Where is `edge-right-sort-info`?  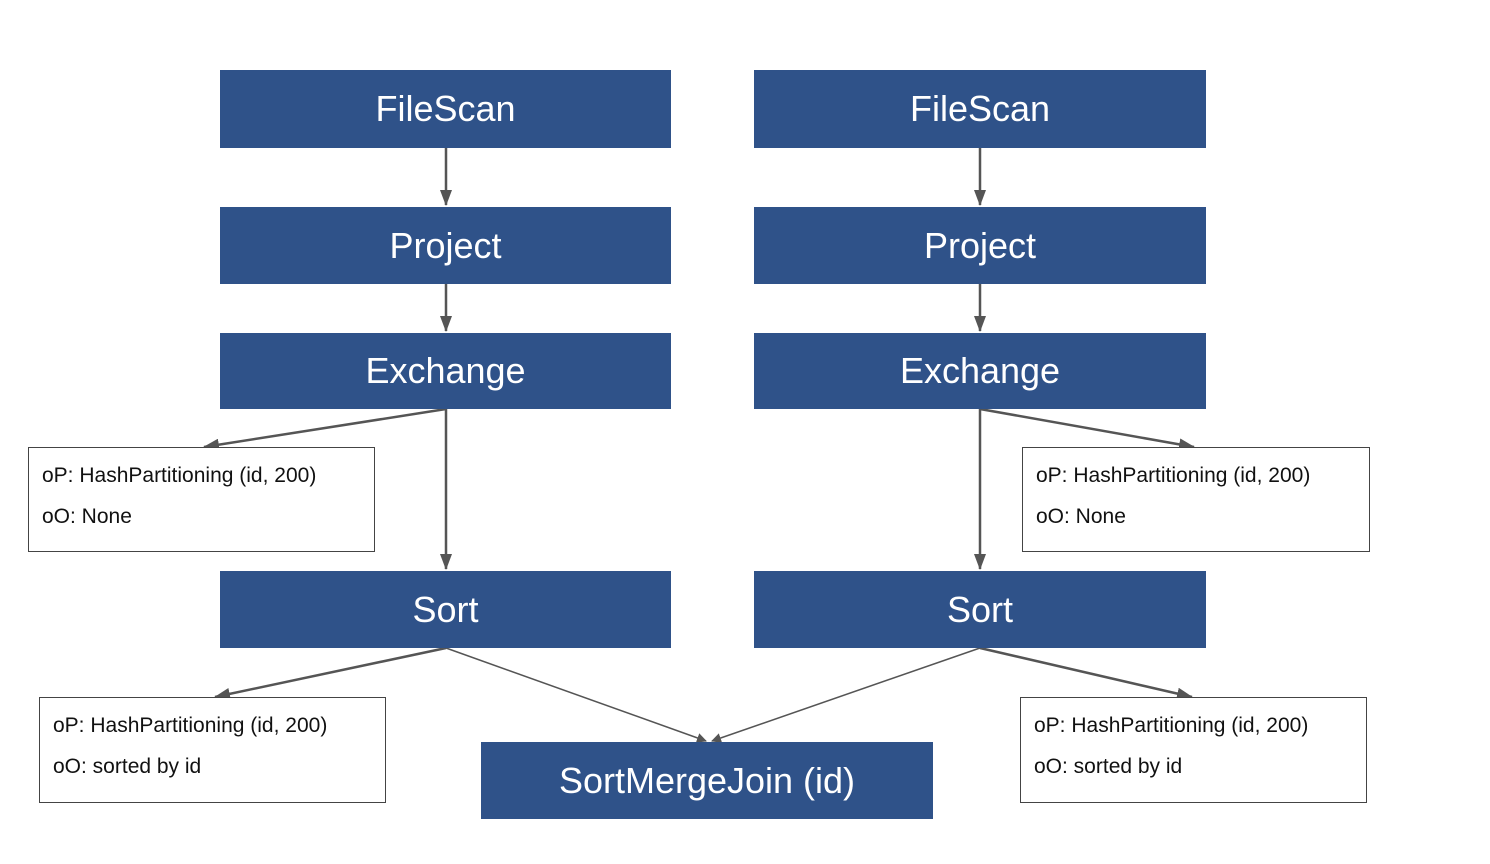 edge-right-sort-info is located at coordinates (1086, 673).